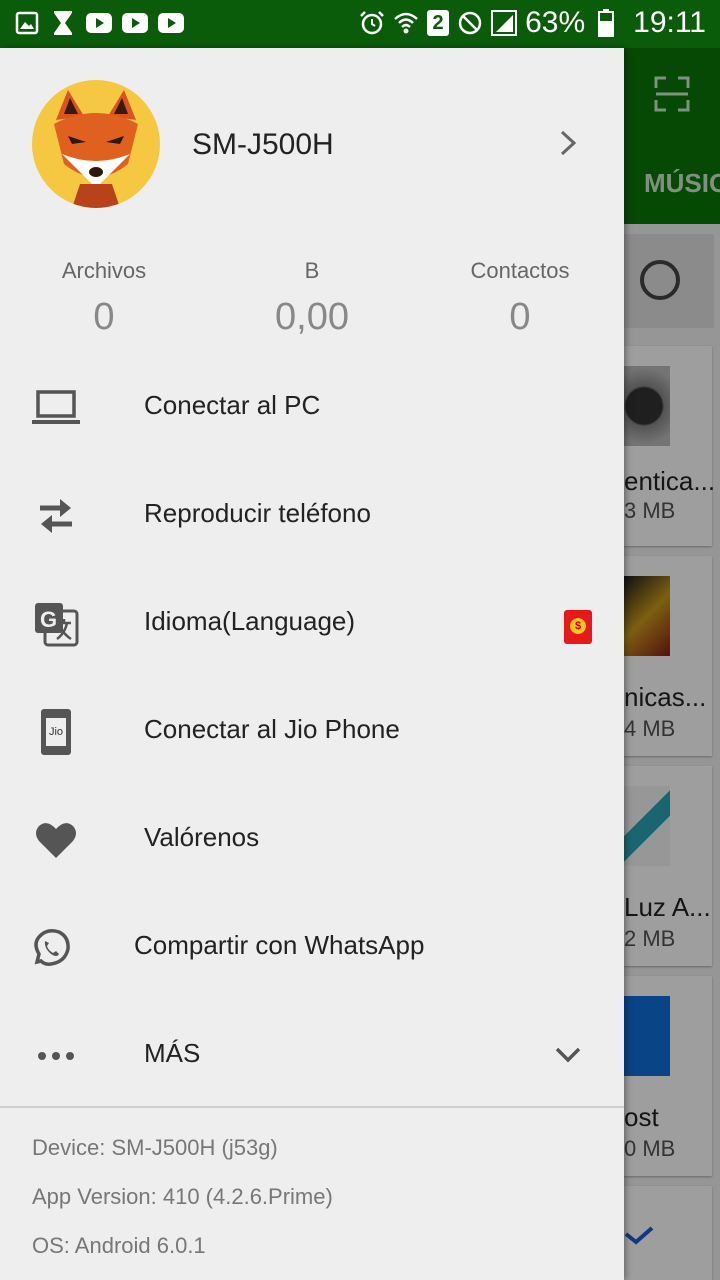 This screenshot has width=720, height=1280. I want to click on device-name: SM-J500H, so click(263, 145).